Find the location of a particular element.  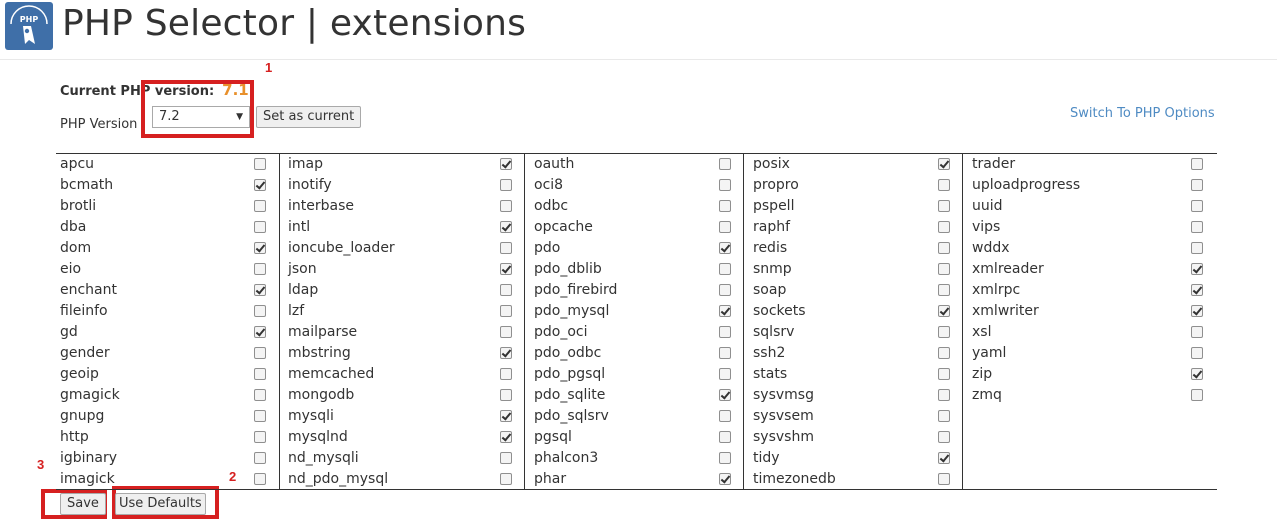

extension-name: posix is located at coordinates (771, 164).